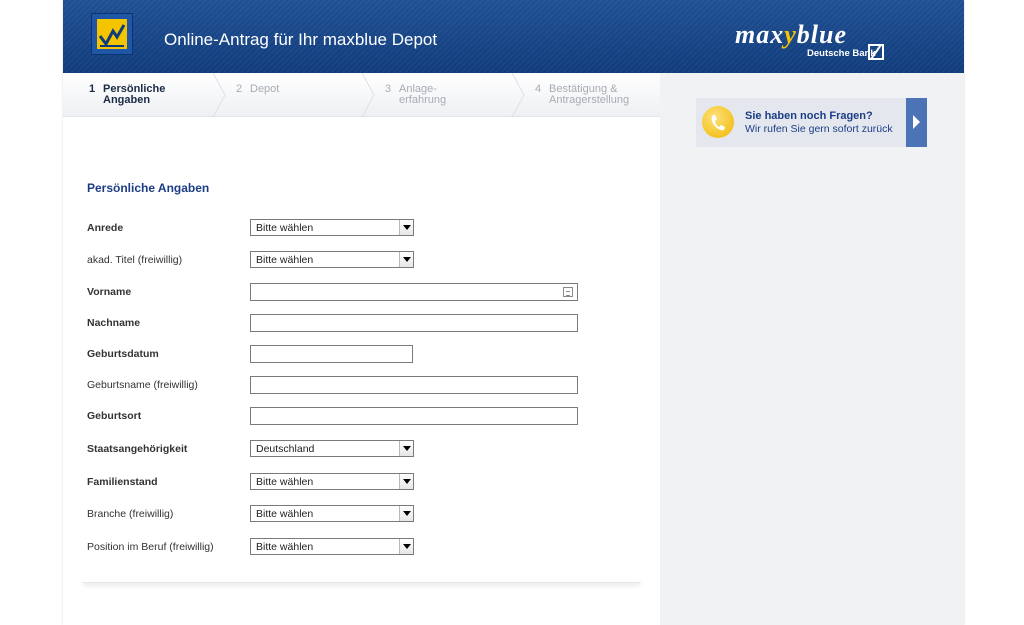 This screenshot has width=1024, height=625. I want to click on select-value: Deutschland, so click(285, 449).